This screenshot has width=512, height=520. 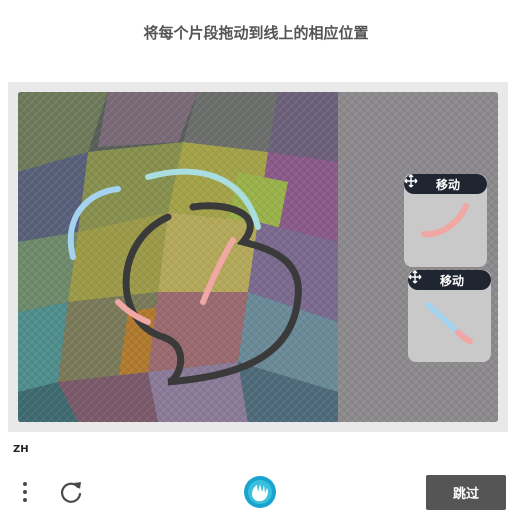 I want to click on draggable-piece-2: 移动, so click(x=449, y=316).